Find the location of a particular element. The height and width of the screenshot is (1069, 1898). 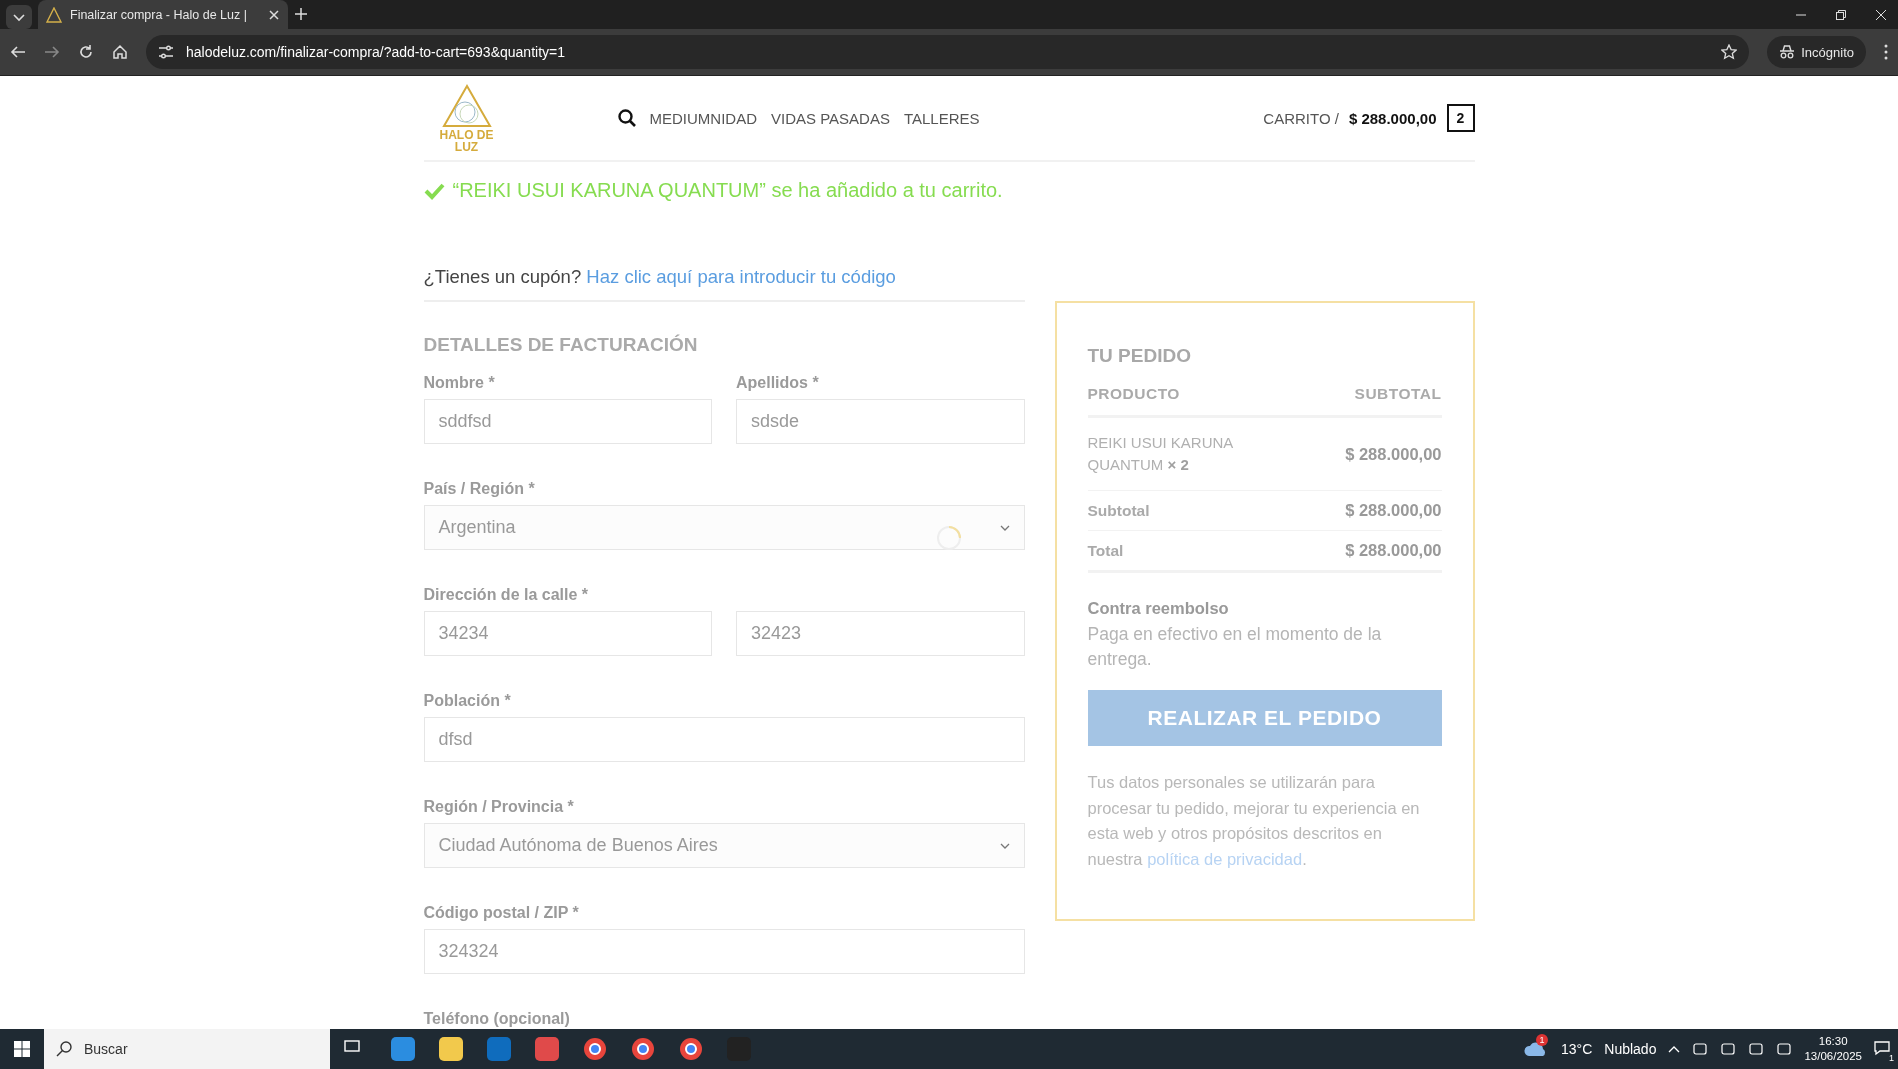

privacy-notice: Tus datos personales se utilizarán para procesar tu pedido, mejorar tu experiencia en esta web y otros propósitos descritos en nuestra política de privacidad. is located at coordinates (1254, 821).